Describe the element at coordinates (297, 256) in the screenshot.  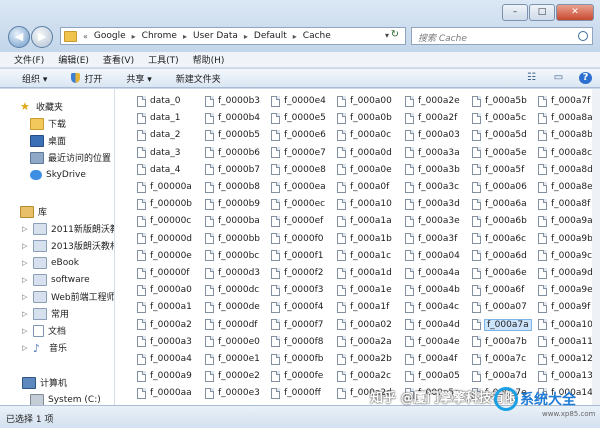
I see `file-item: f_0000f1` at that location.